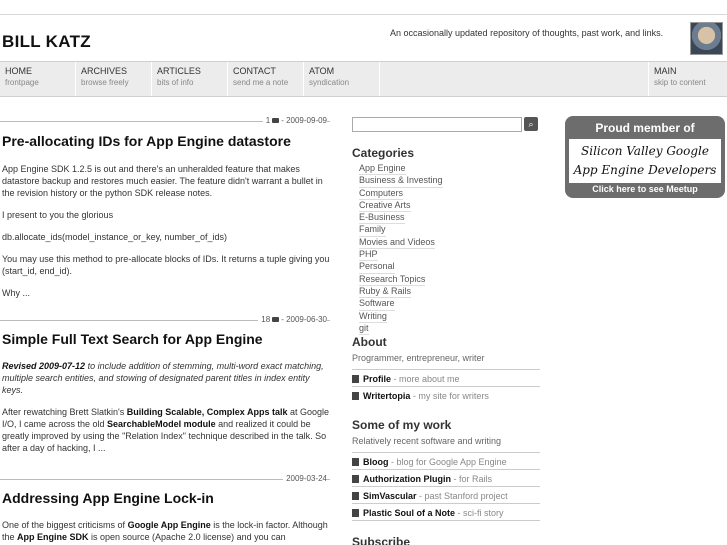 Image resolution: width=727 pixels, height=545 pixels. Describe the element at coordinates (437, 124) in the screenshot. I see `search-input` at that location.